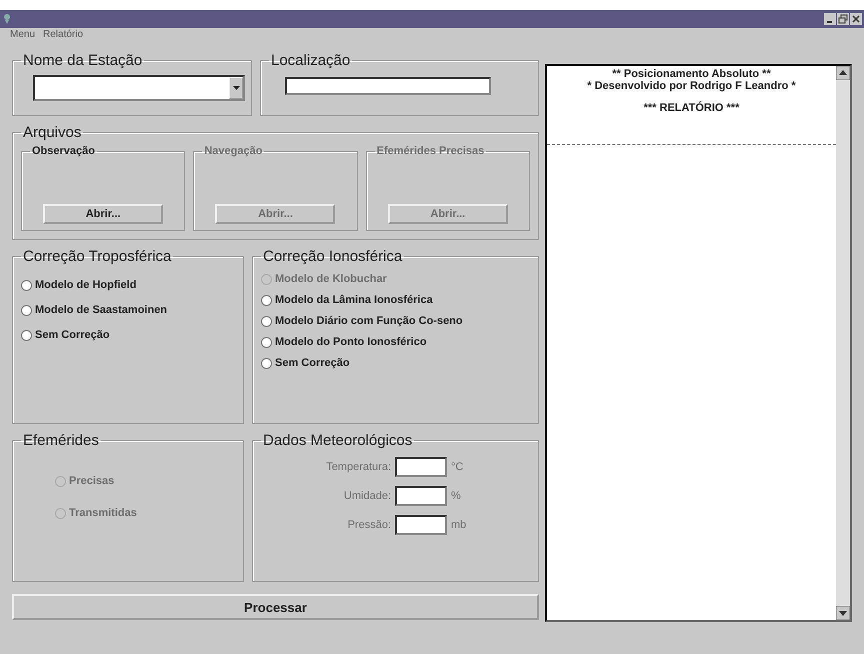  What do you see at coordinates (368, 525) in the screenshot?
I see `field-label: Pressão:` at bounding box center [368, 525].